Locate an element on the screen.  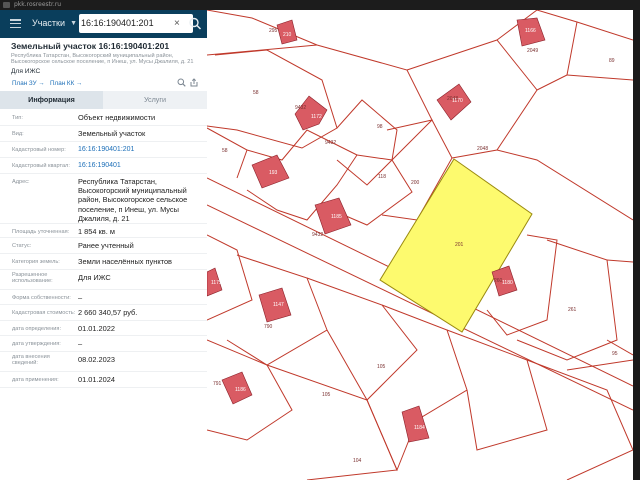
property-row: Кадастровый квартал: 16:16:190401 is located at coordinates (103, 166).